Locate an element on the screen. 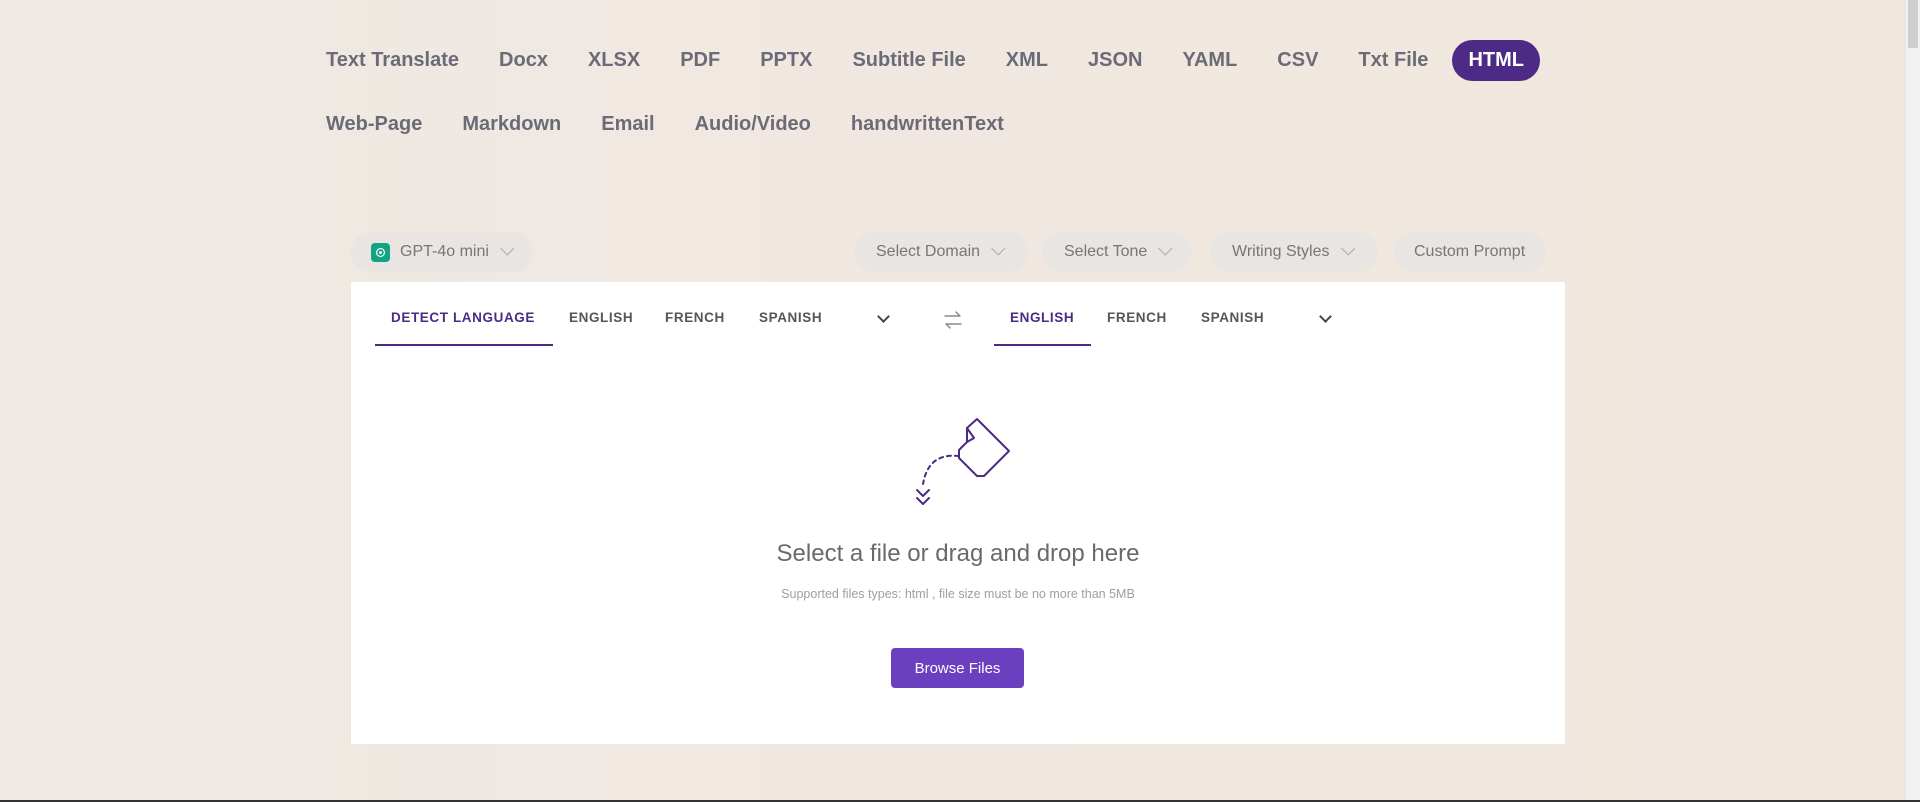  custom-prompt-label: Custom Prompt is located at coordinates (1470, 251).